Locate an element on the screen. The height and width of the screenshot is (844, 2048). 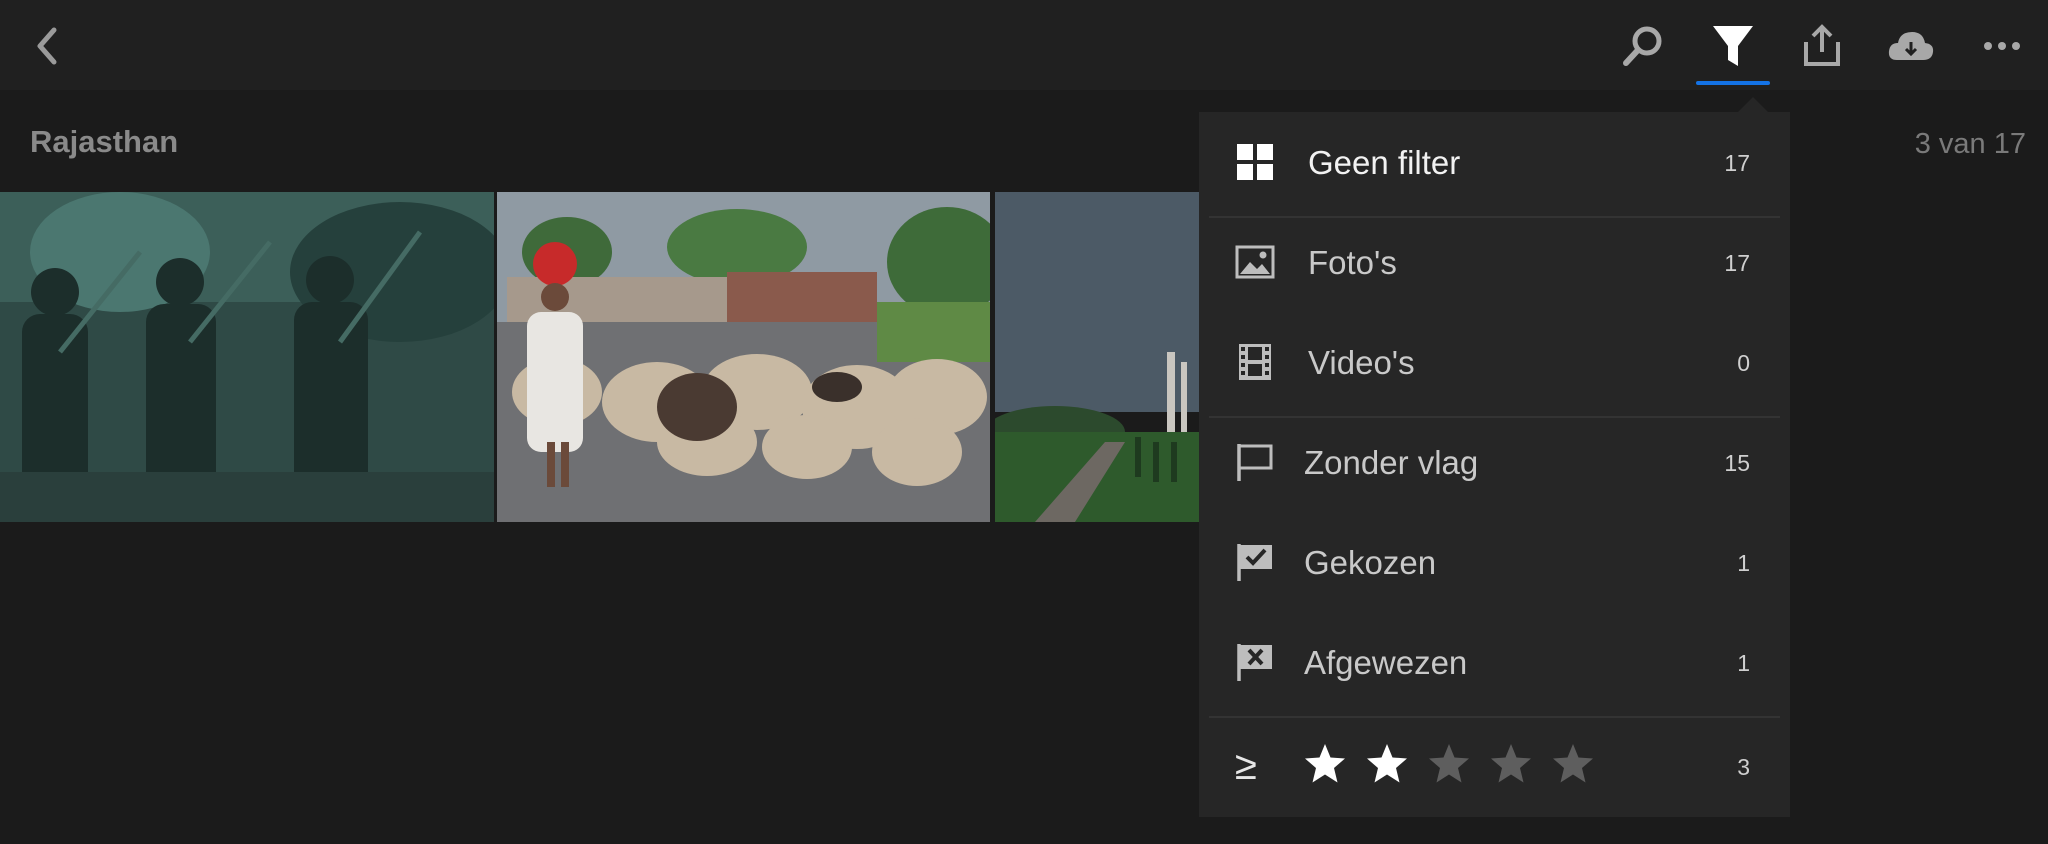
film-icon is located at coordinates (1255, 362).